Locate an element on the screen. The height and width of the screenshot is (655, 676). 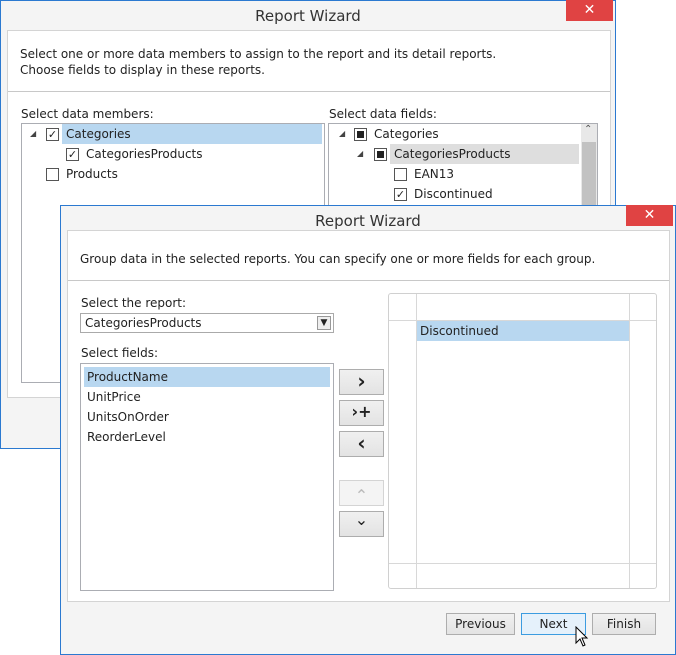
fields-label: Select fields: is located at coordinates (120, 353).